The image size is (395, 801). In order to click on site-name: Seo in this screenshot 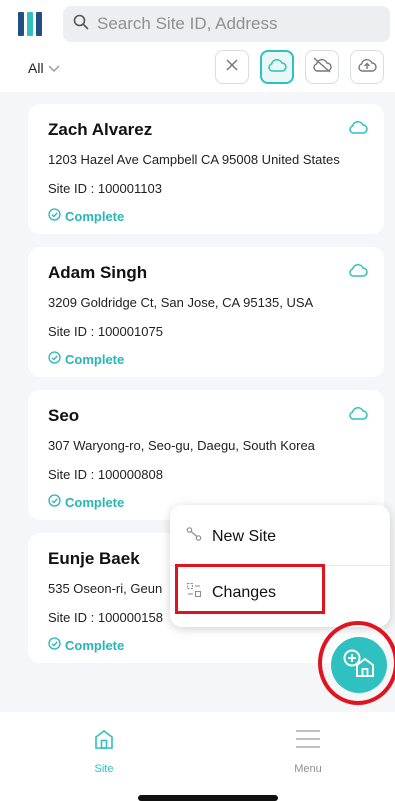, I will do `click(64, 415)`.